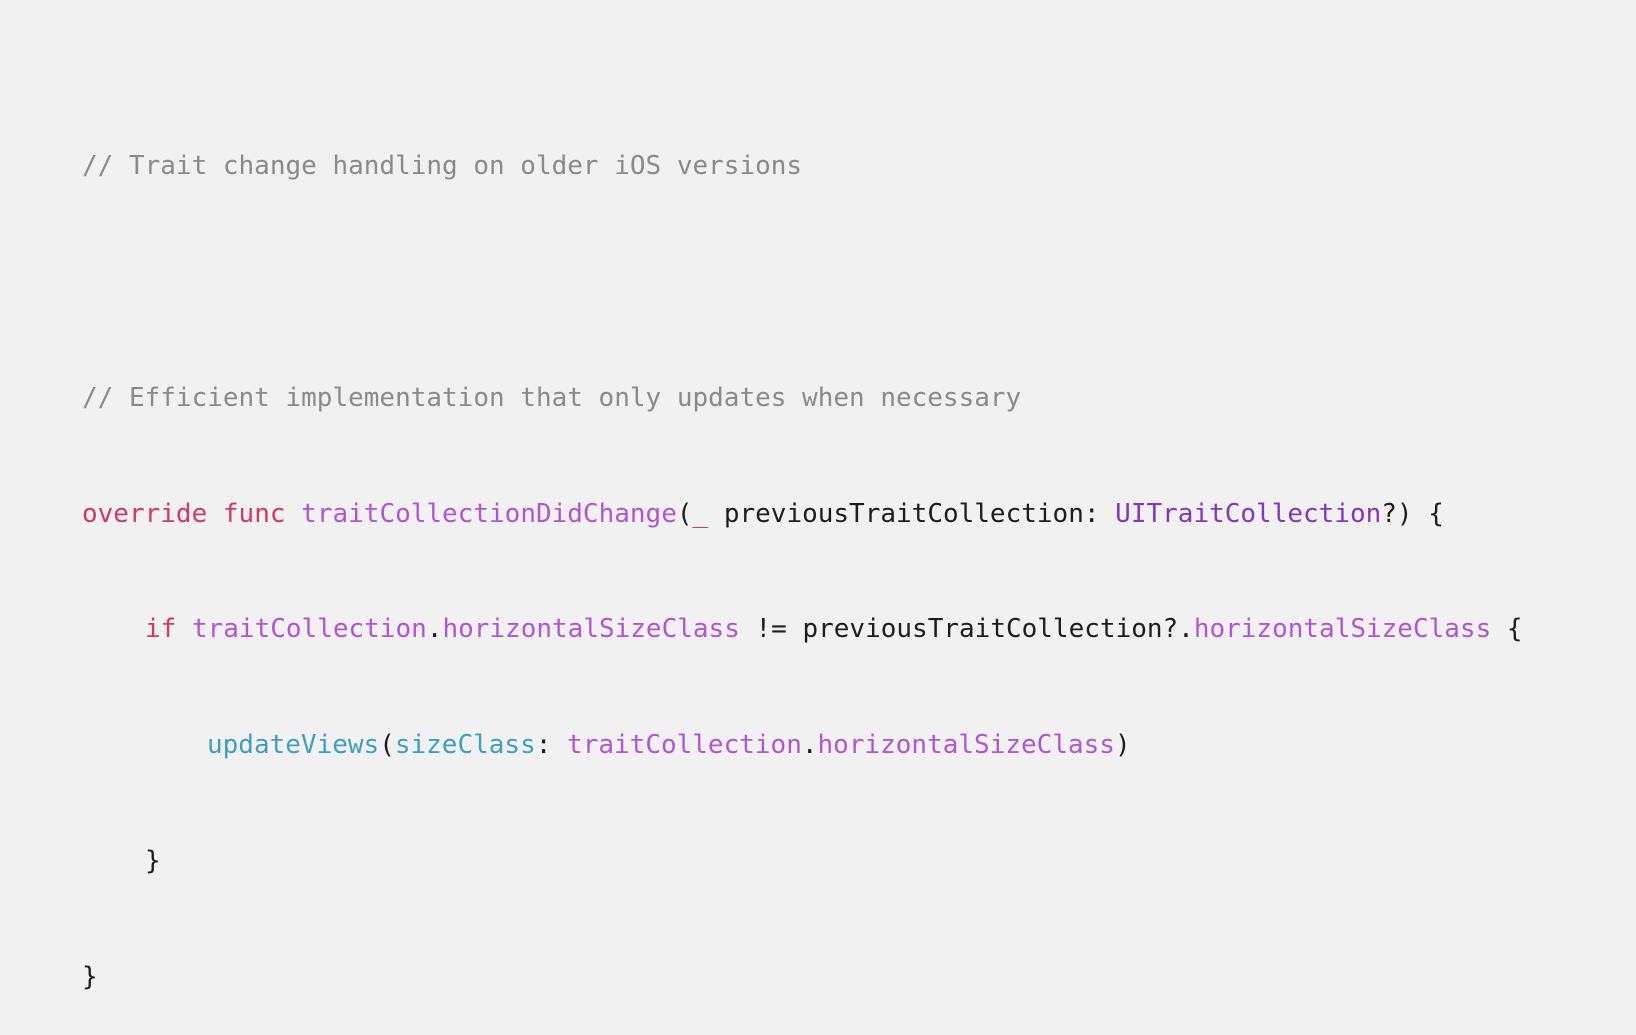 This screenshot has height=1035, width=1636. What do you see at coordinates (700, 513) in the screenshot?
I see `underscore-label: _` at bounding box center [700, 513].